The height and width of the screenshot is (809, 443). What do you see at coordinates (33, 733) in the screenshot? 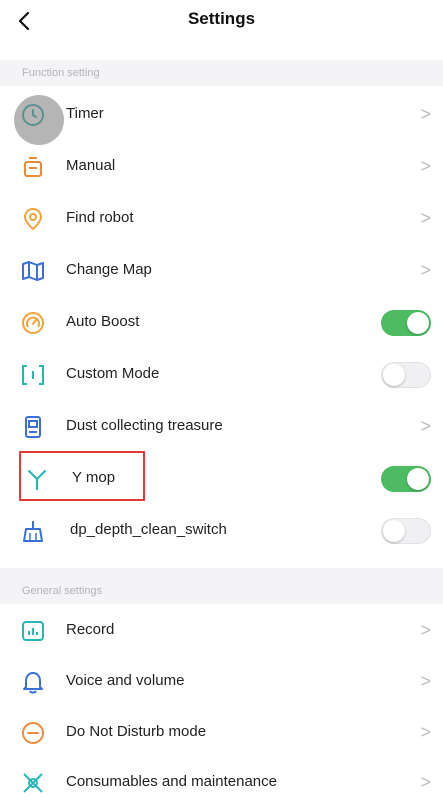
I see `do-not-disturb-icon` at bounding box center [33, 733].